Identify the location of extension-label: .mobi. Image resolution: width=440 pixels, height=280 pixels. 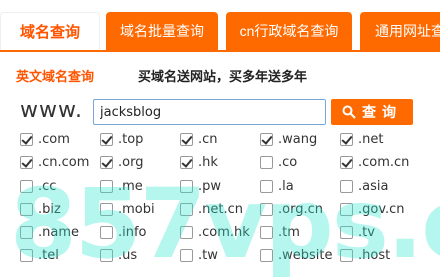
(136, 209).